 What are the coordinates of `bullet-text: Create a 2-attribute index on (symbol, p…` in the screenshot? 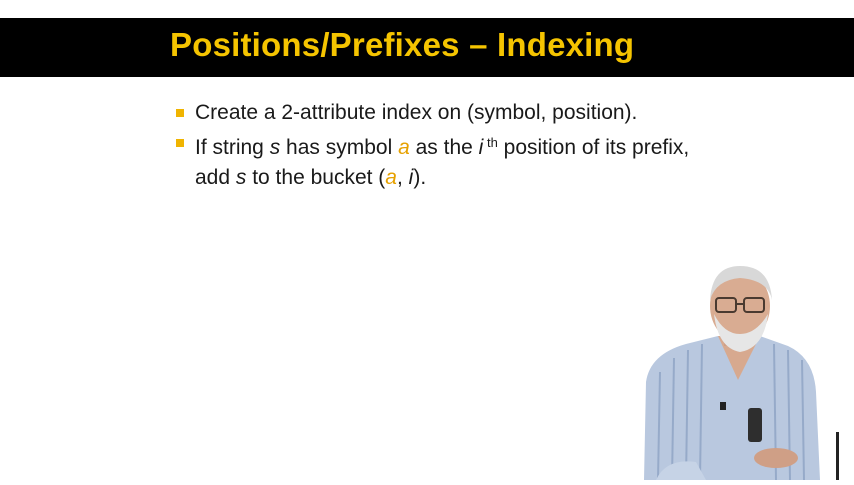 It's located at (416, 112).